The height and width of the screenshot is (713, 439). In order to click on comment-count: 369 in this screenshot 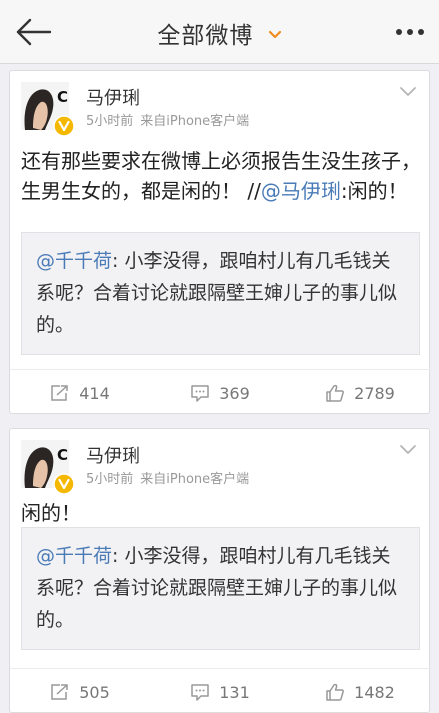, I will do `click(234, 393)`.